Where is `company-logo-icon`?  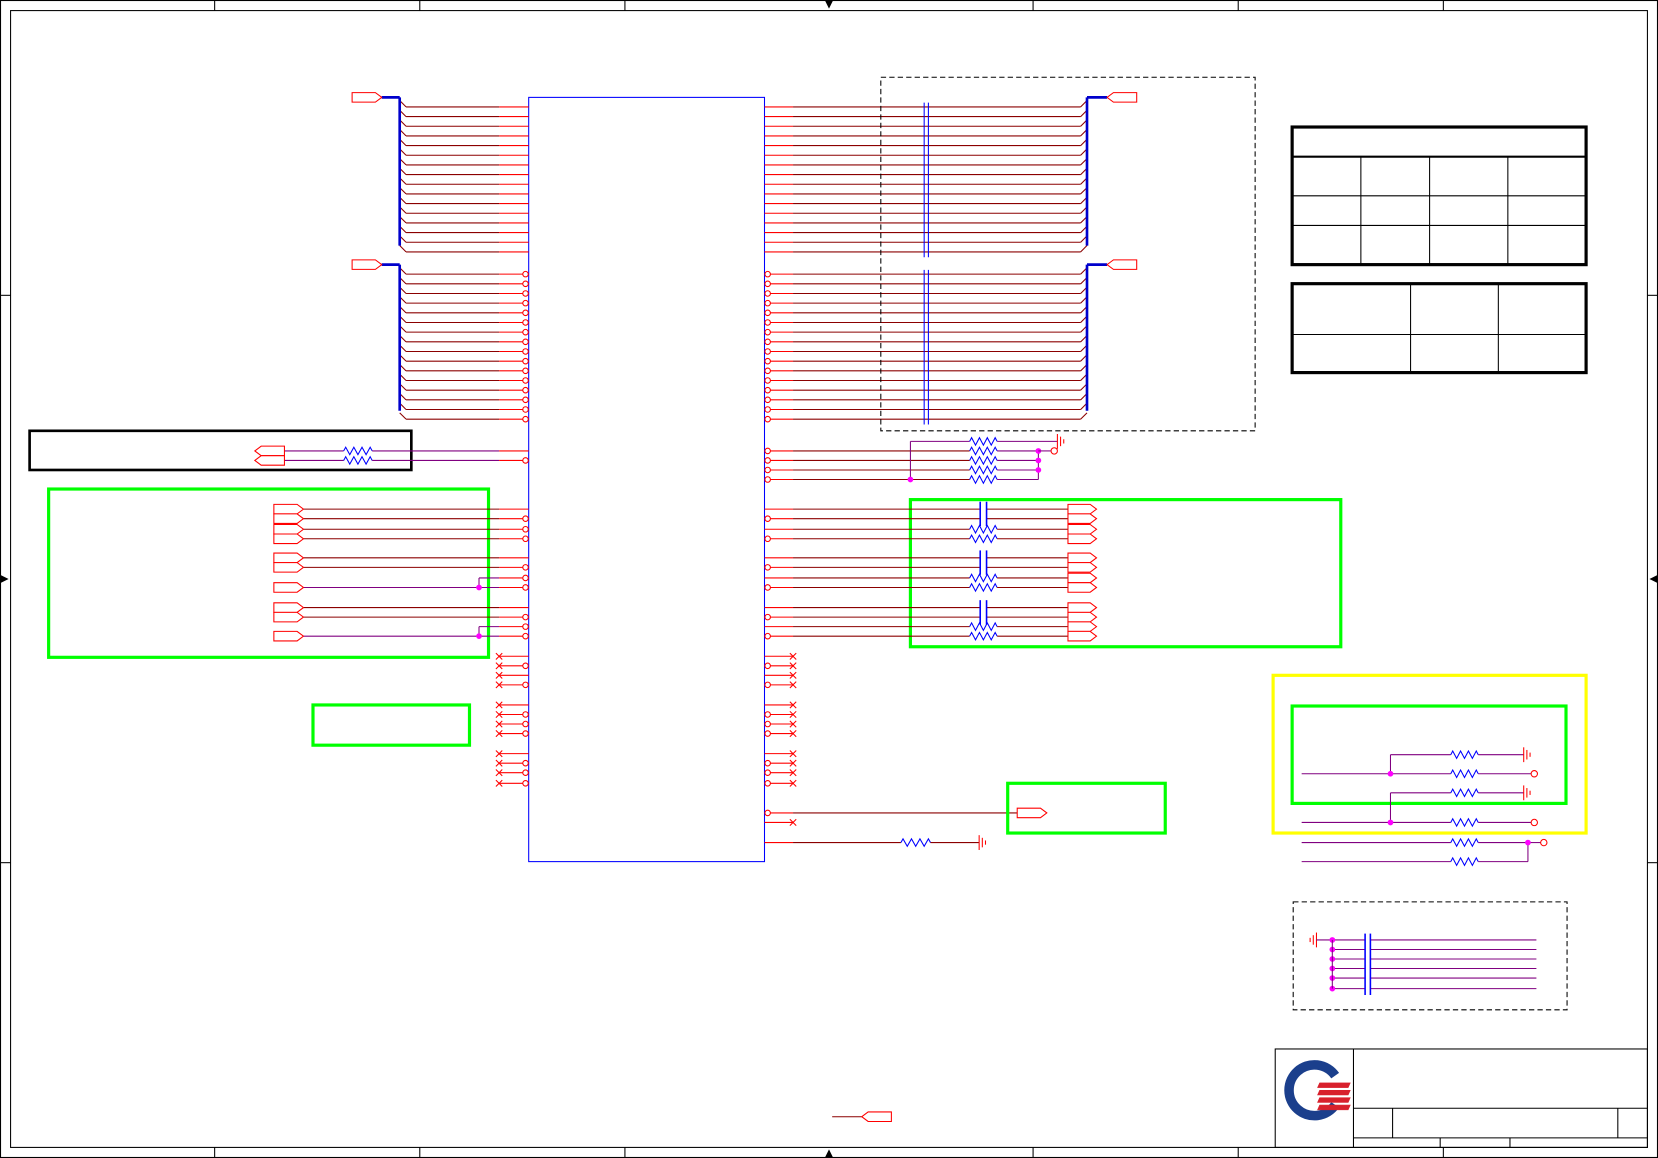
company-logo-icon is located at coordinates (1317, 1090).